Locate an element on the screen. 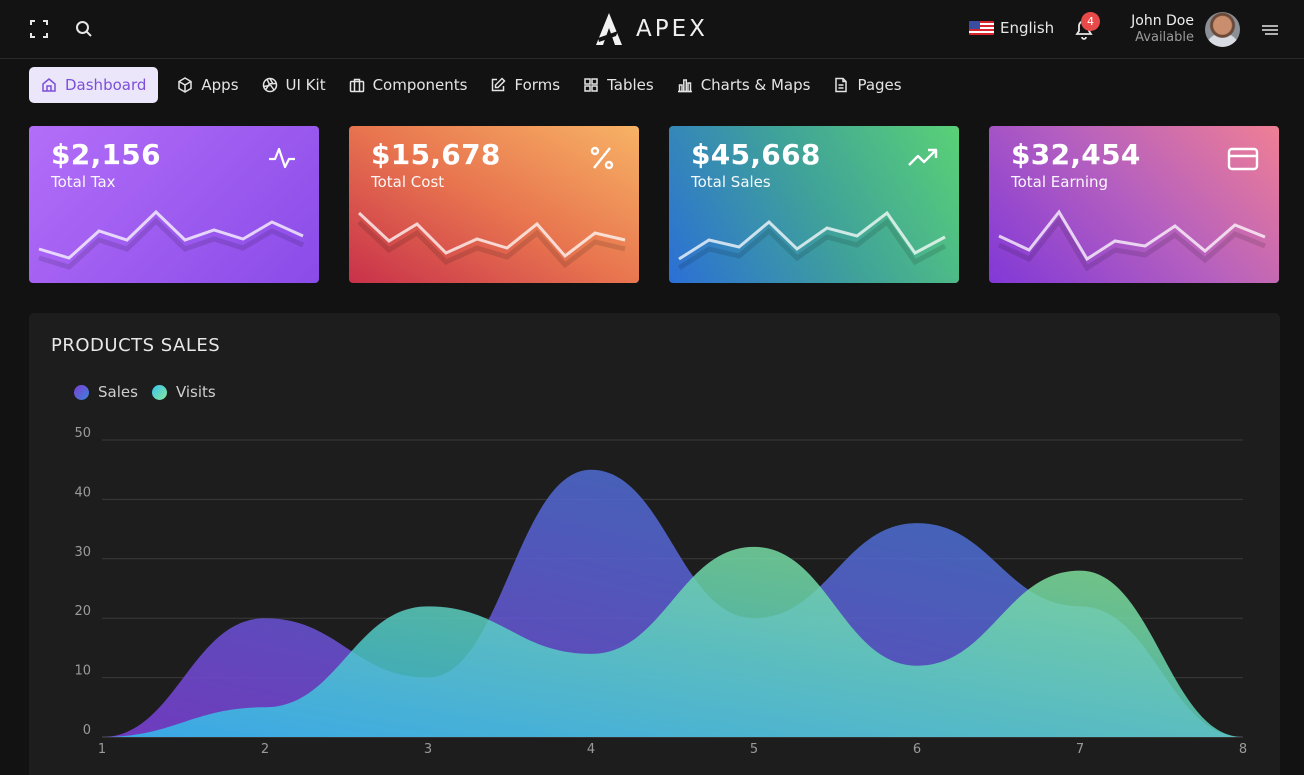 Image resolution: width=1304 pixels, height=775 pixels. nav-item-components: Components is located at coordinates (408, 85).